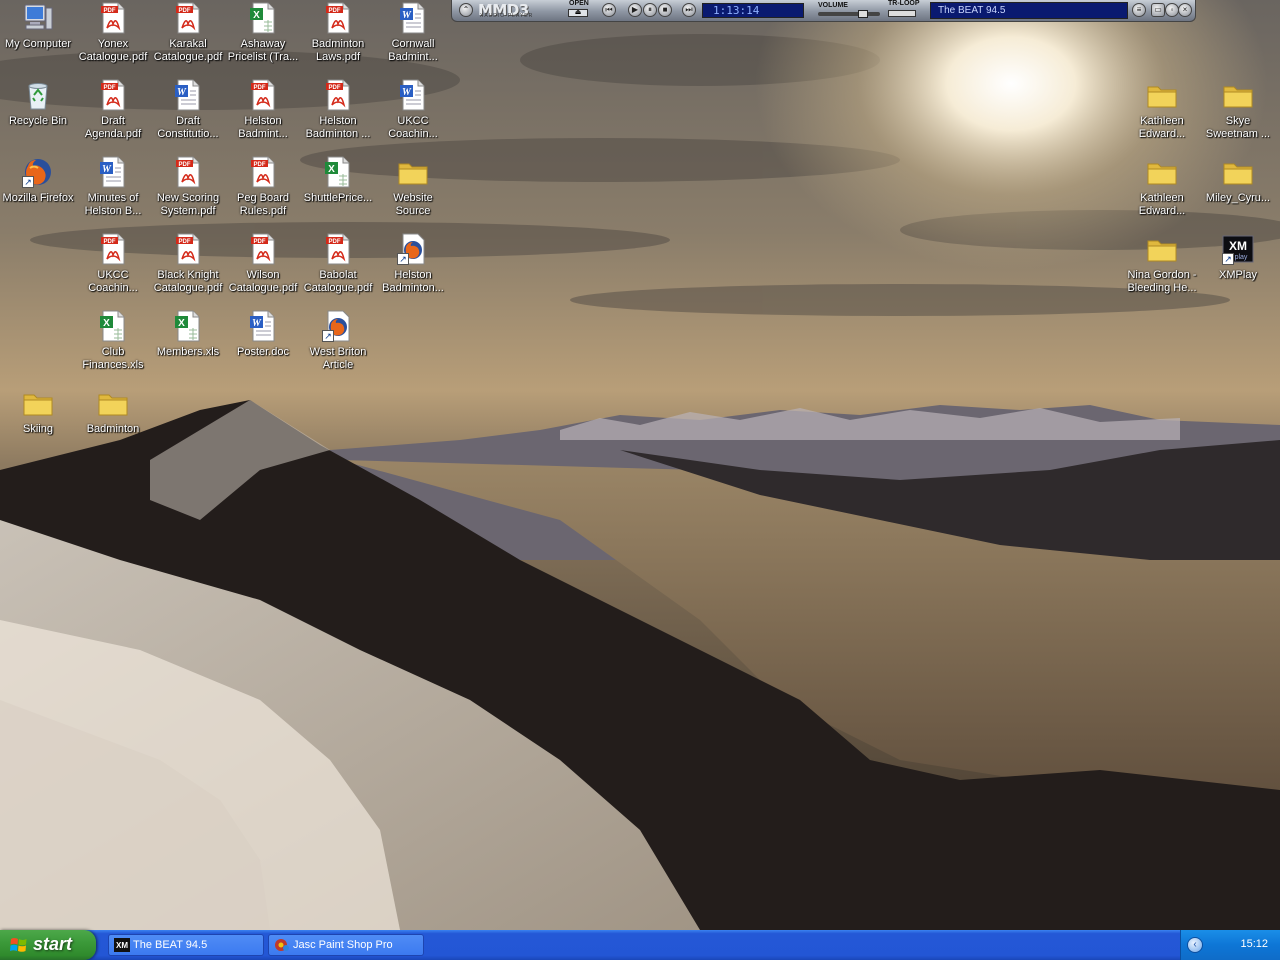 The image size is (1280, 960). Describe the element at coordinates (413, 191) in the screenshot. I see `desktop-icon-website-source: Website Source` at that location.